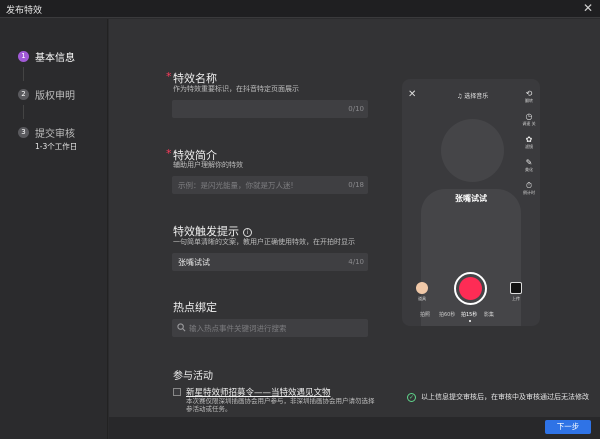 This screenshot has width=600, height=439. Describe the element at coordinates (471, 198) in the screenshot. I see `effect-trigger-text: 张嘴试试` at that location.